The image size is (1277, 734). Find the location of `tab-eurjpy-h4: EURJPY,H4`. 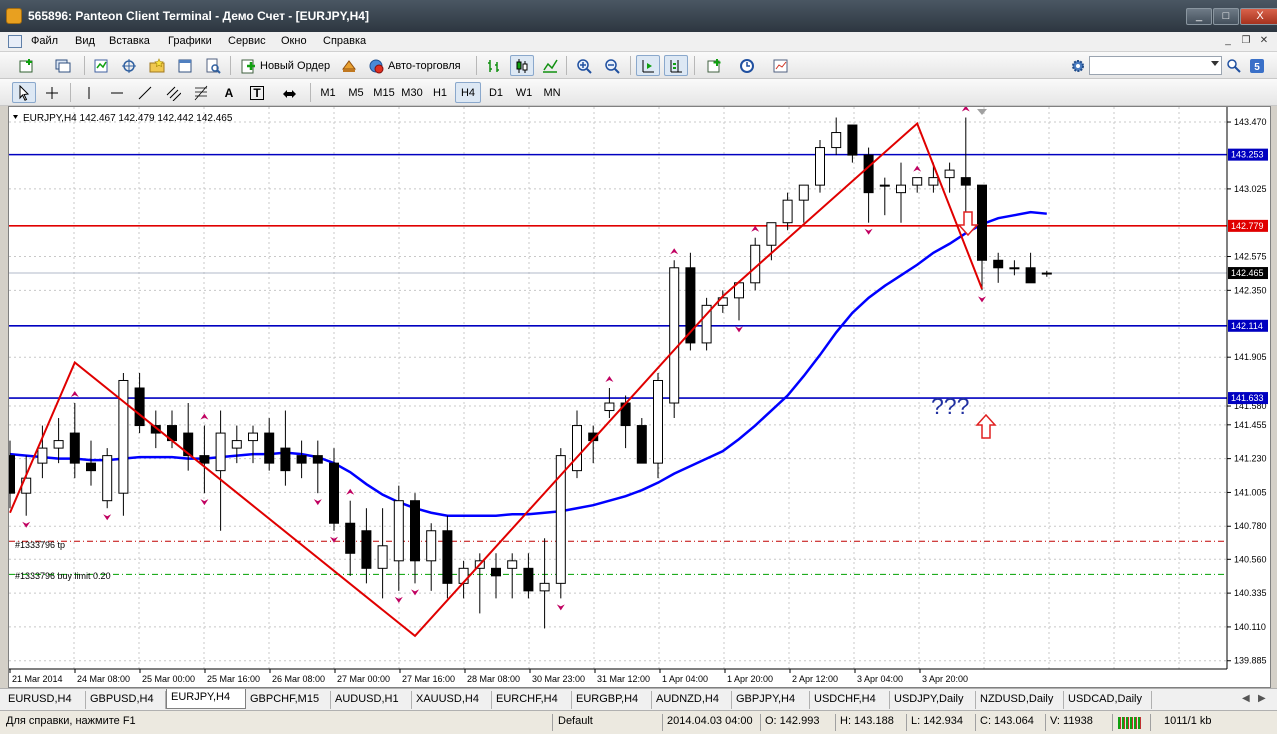

tab-eurjpy-h4: EURJPY,H4 is located at coordinates (206, 699).